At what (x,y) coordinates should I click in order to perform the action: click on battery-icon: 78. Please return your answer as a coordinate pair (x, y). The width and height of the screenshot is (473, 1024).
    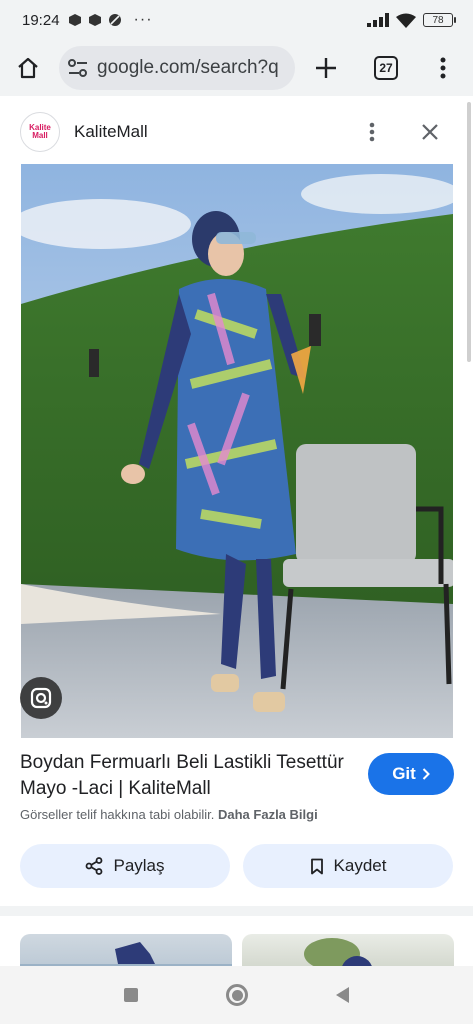
    Looking at the image, I should click on (439, 20).